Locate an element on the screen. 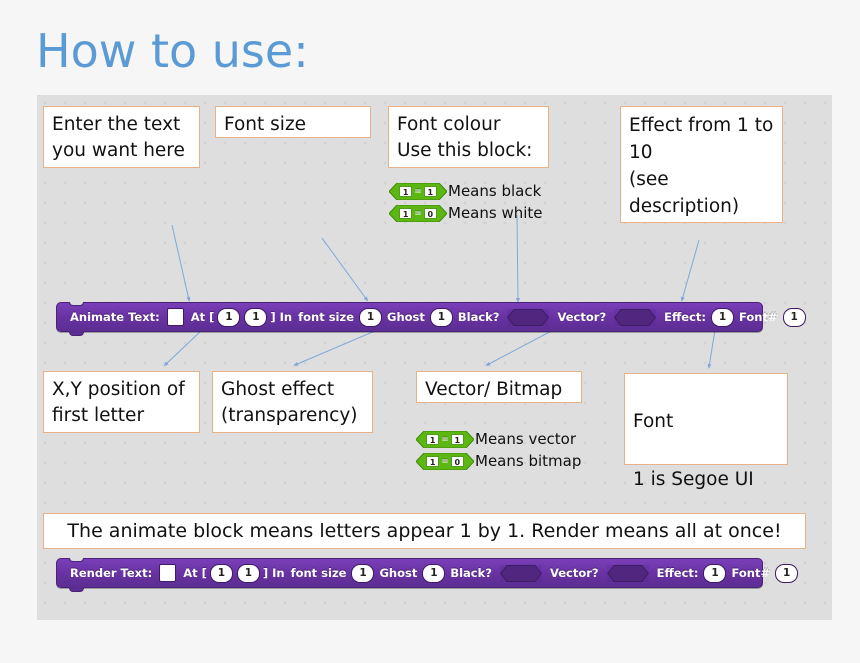 The image size is (860, 663). legend-bitmap: 1 = 0 Means bitmap is located at coordinates (498, 461).